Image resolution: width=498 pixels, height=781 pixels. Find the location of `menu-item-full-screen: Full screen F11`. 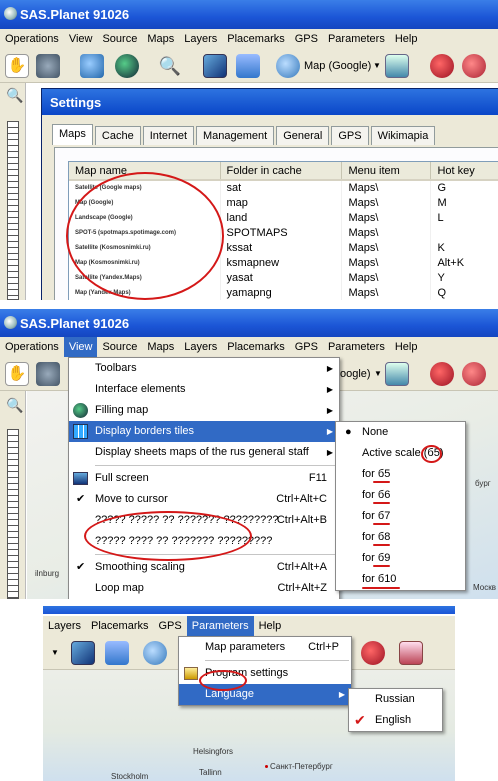

menu-item-full-screen: Full screen F11 is located at coordinates (204, 478).